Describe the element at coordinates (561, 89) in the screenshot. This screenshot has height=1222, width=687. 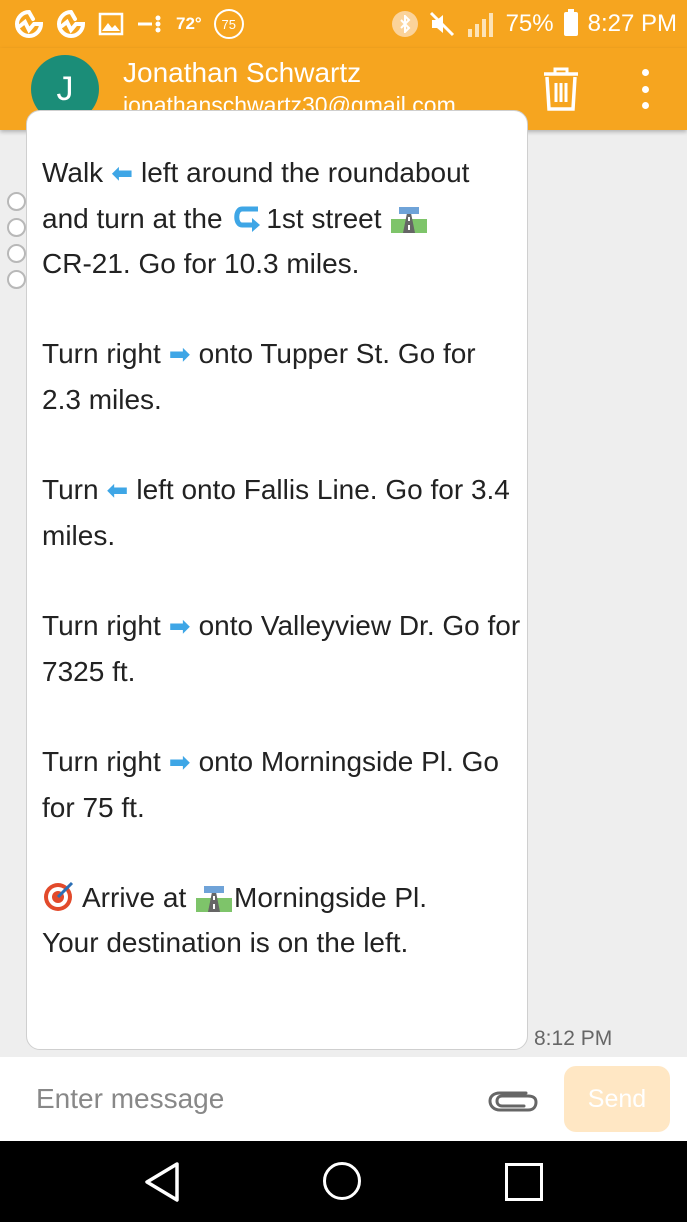
I see `trash-icon` at that location.